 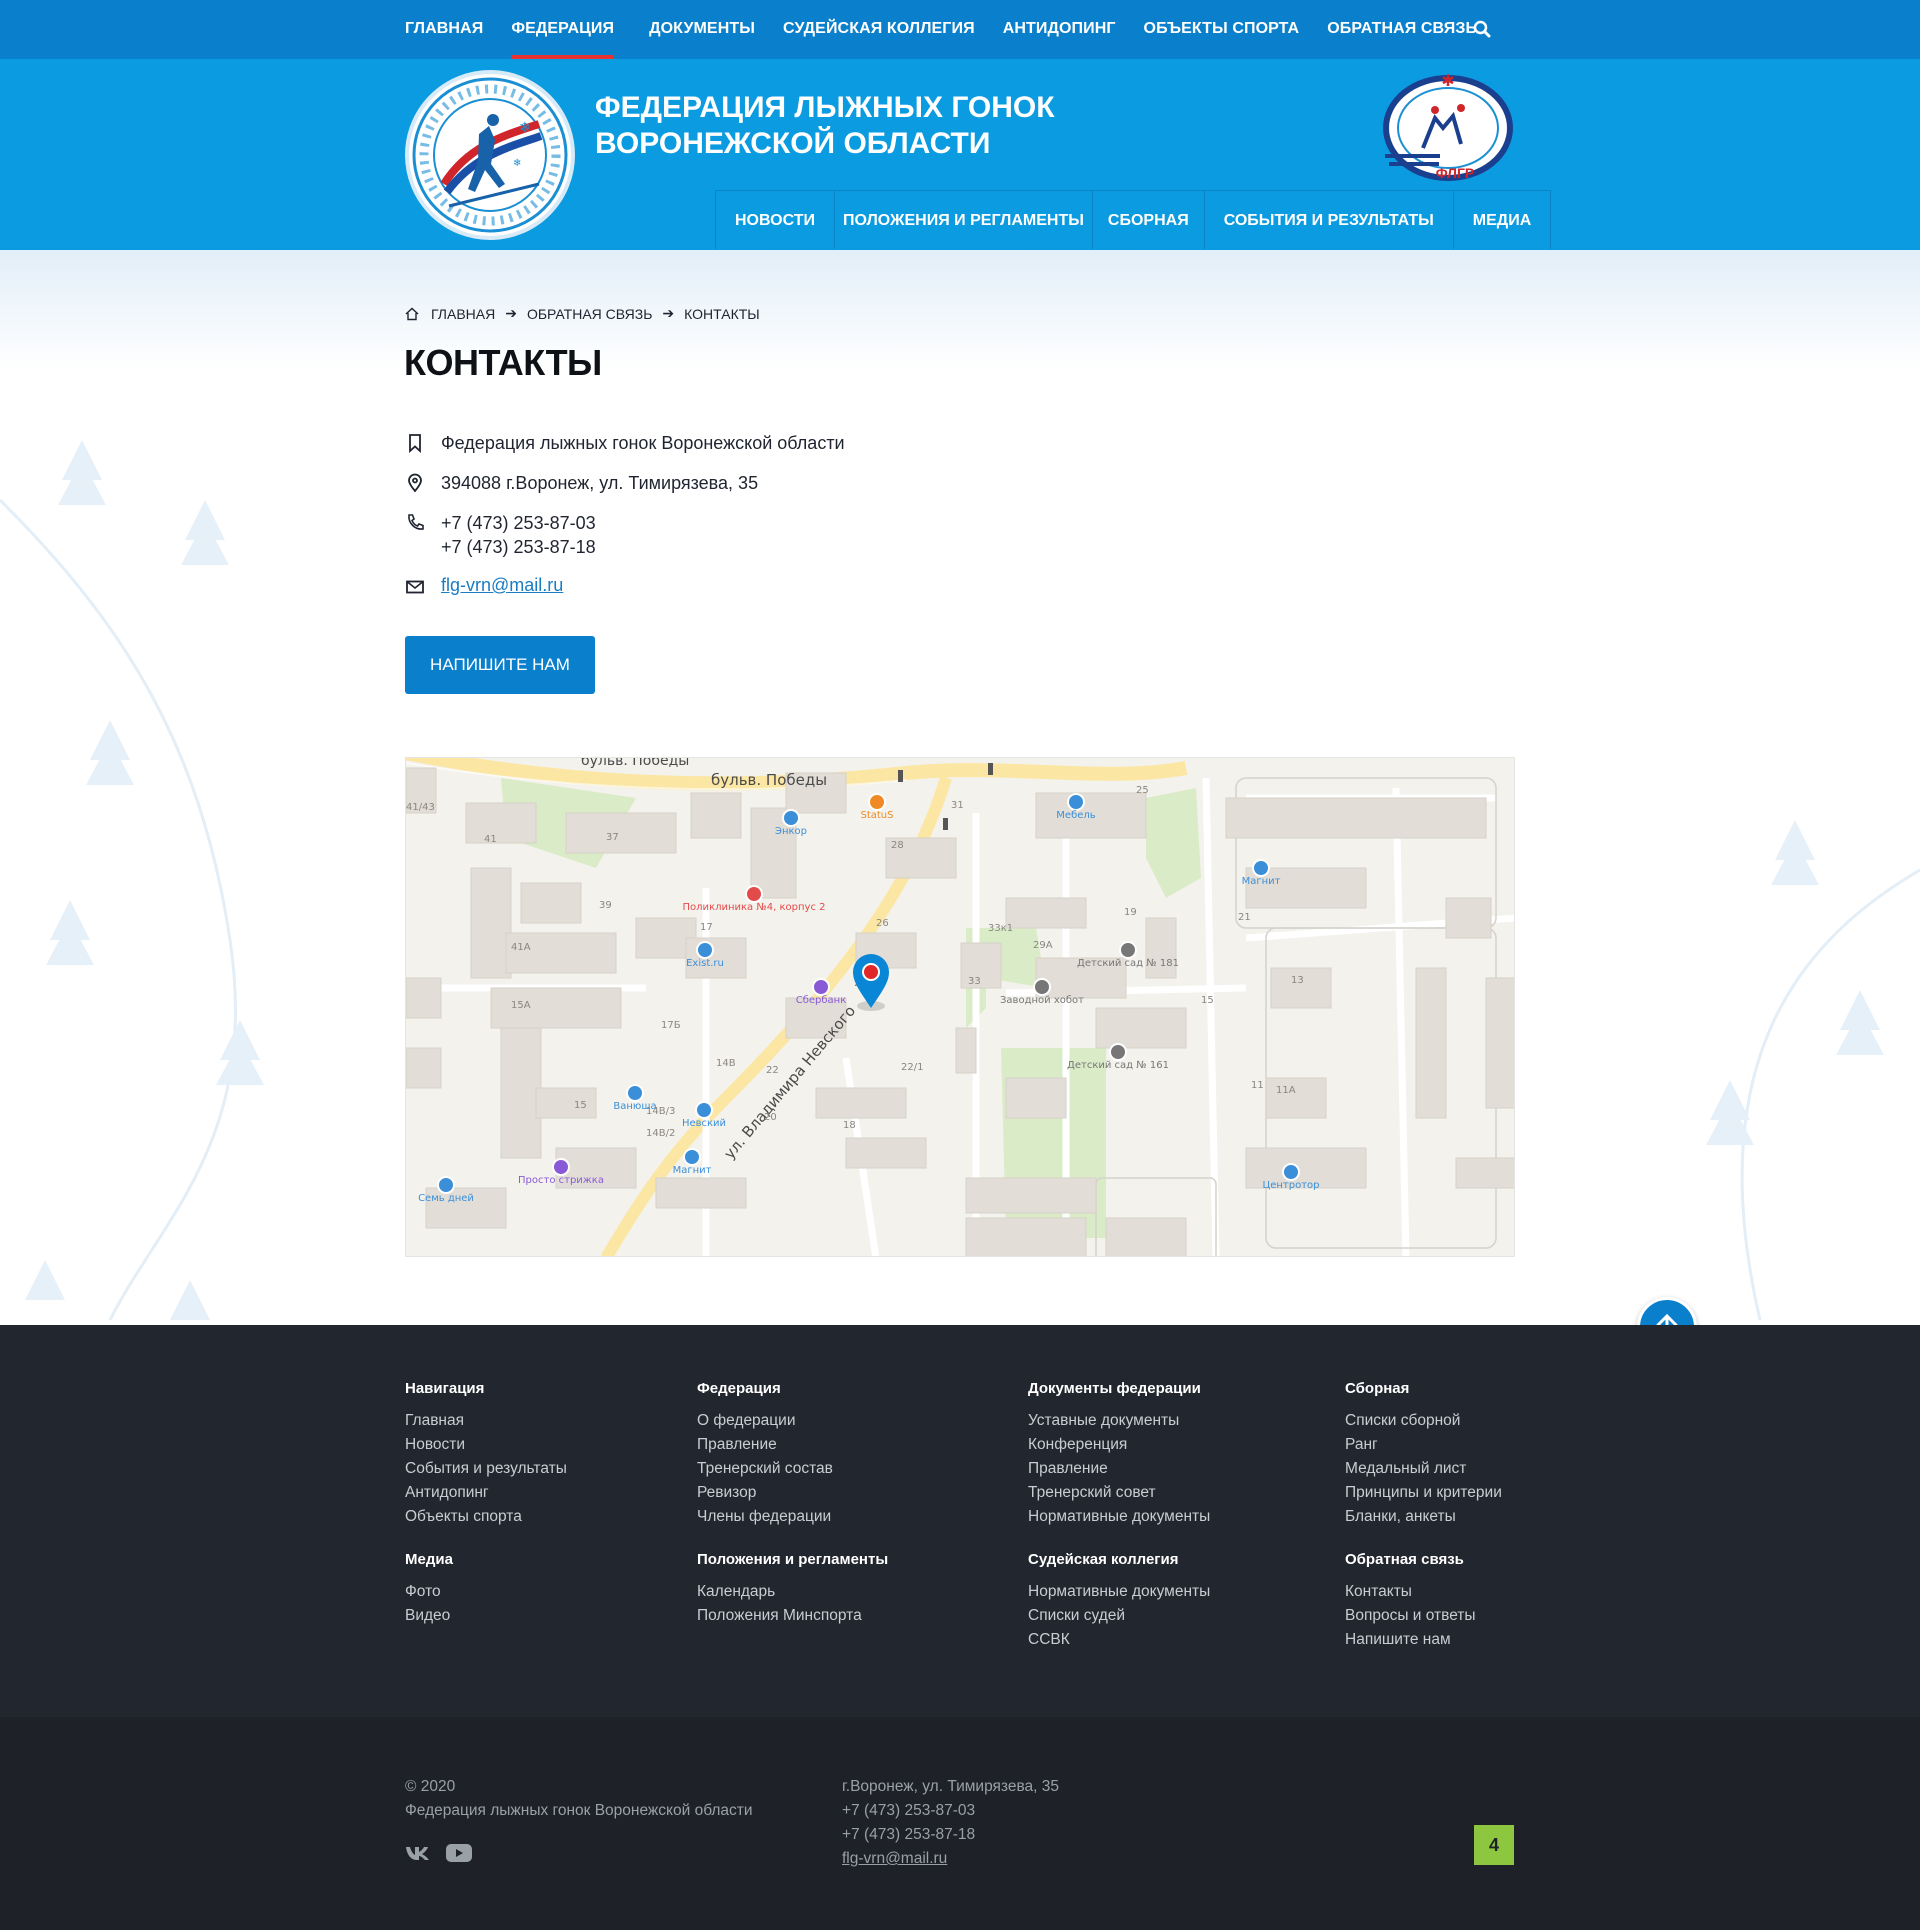 What do you see at coordinates (562, 29) in the screenshot?
I see `top-nav-federation: ФЕДЕРАЦИЯ` at bounding box center [562, 29].